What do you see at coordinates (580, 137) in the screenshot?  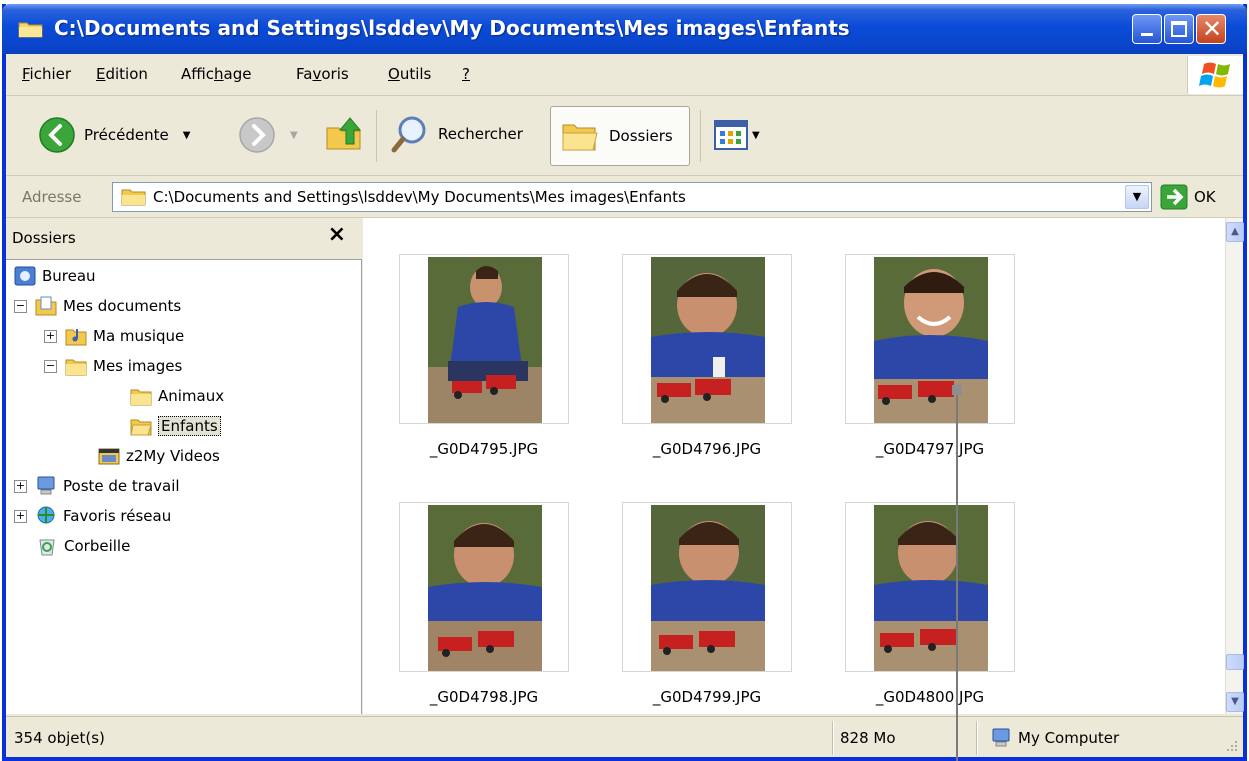 I see `folders-icon` at bounding box center [580, 137].